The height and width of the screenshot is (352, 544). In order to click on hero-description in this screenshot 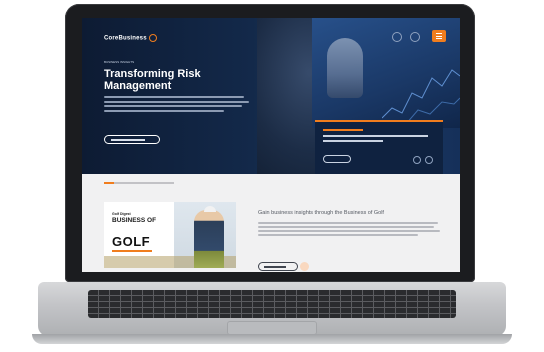, I will do `click(176, 105)`.